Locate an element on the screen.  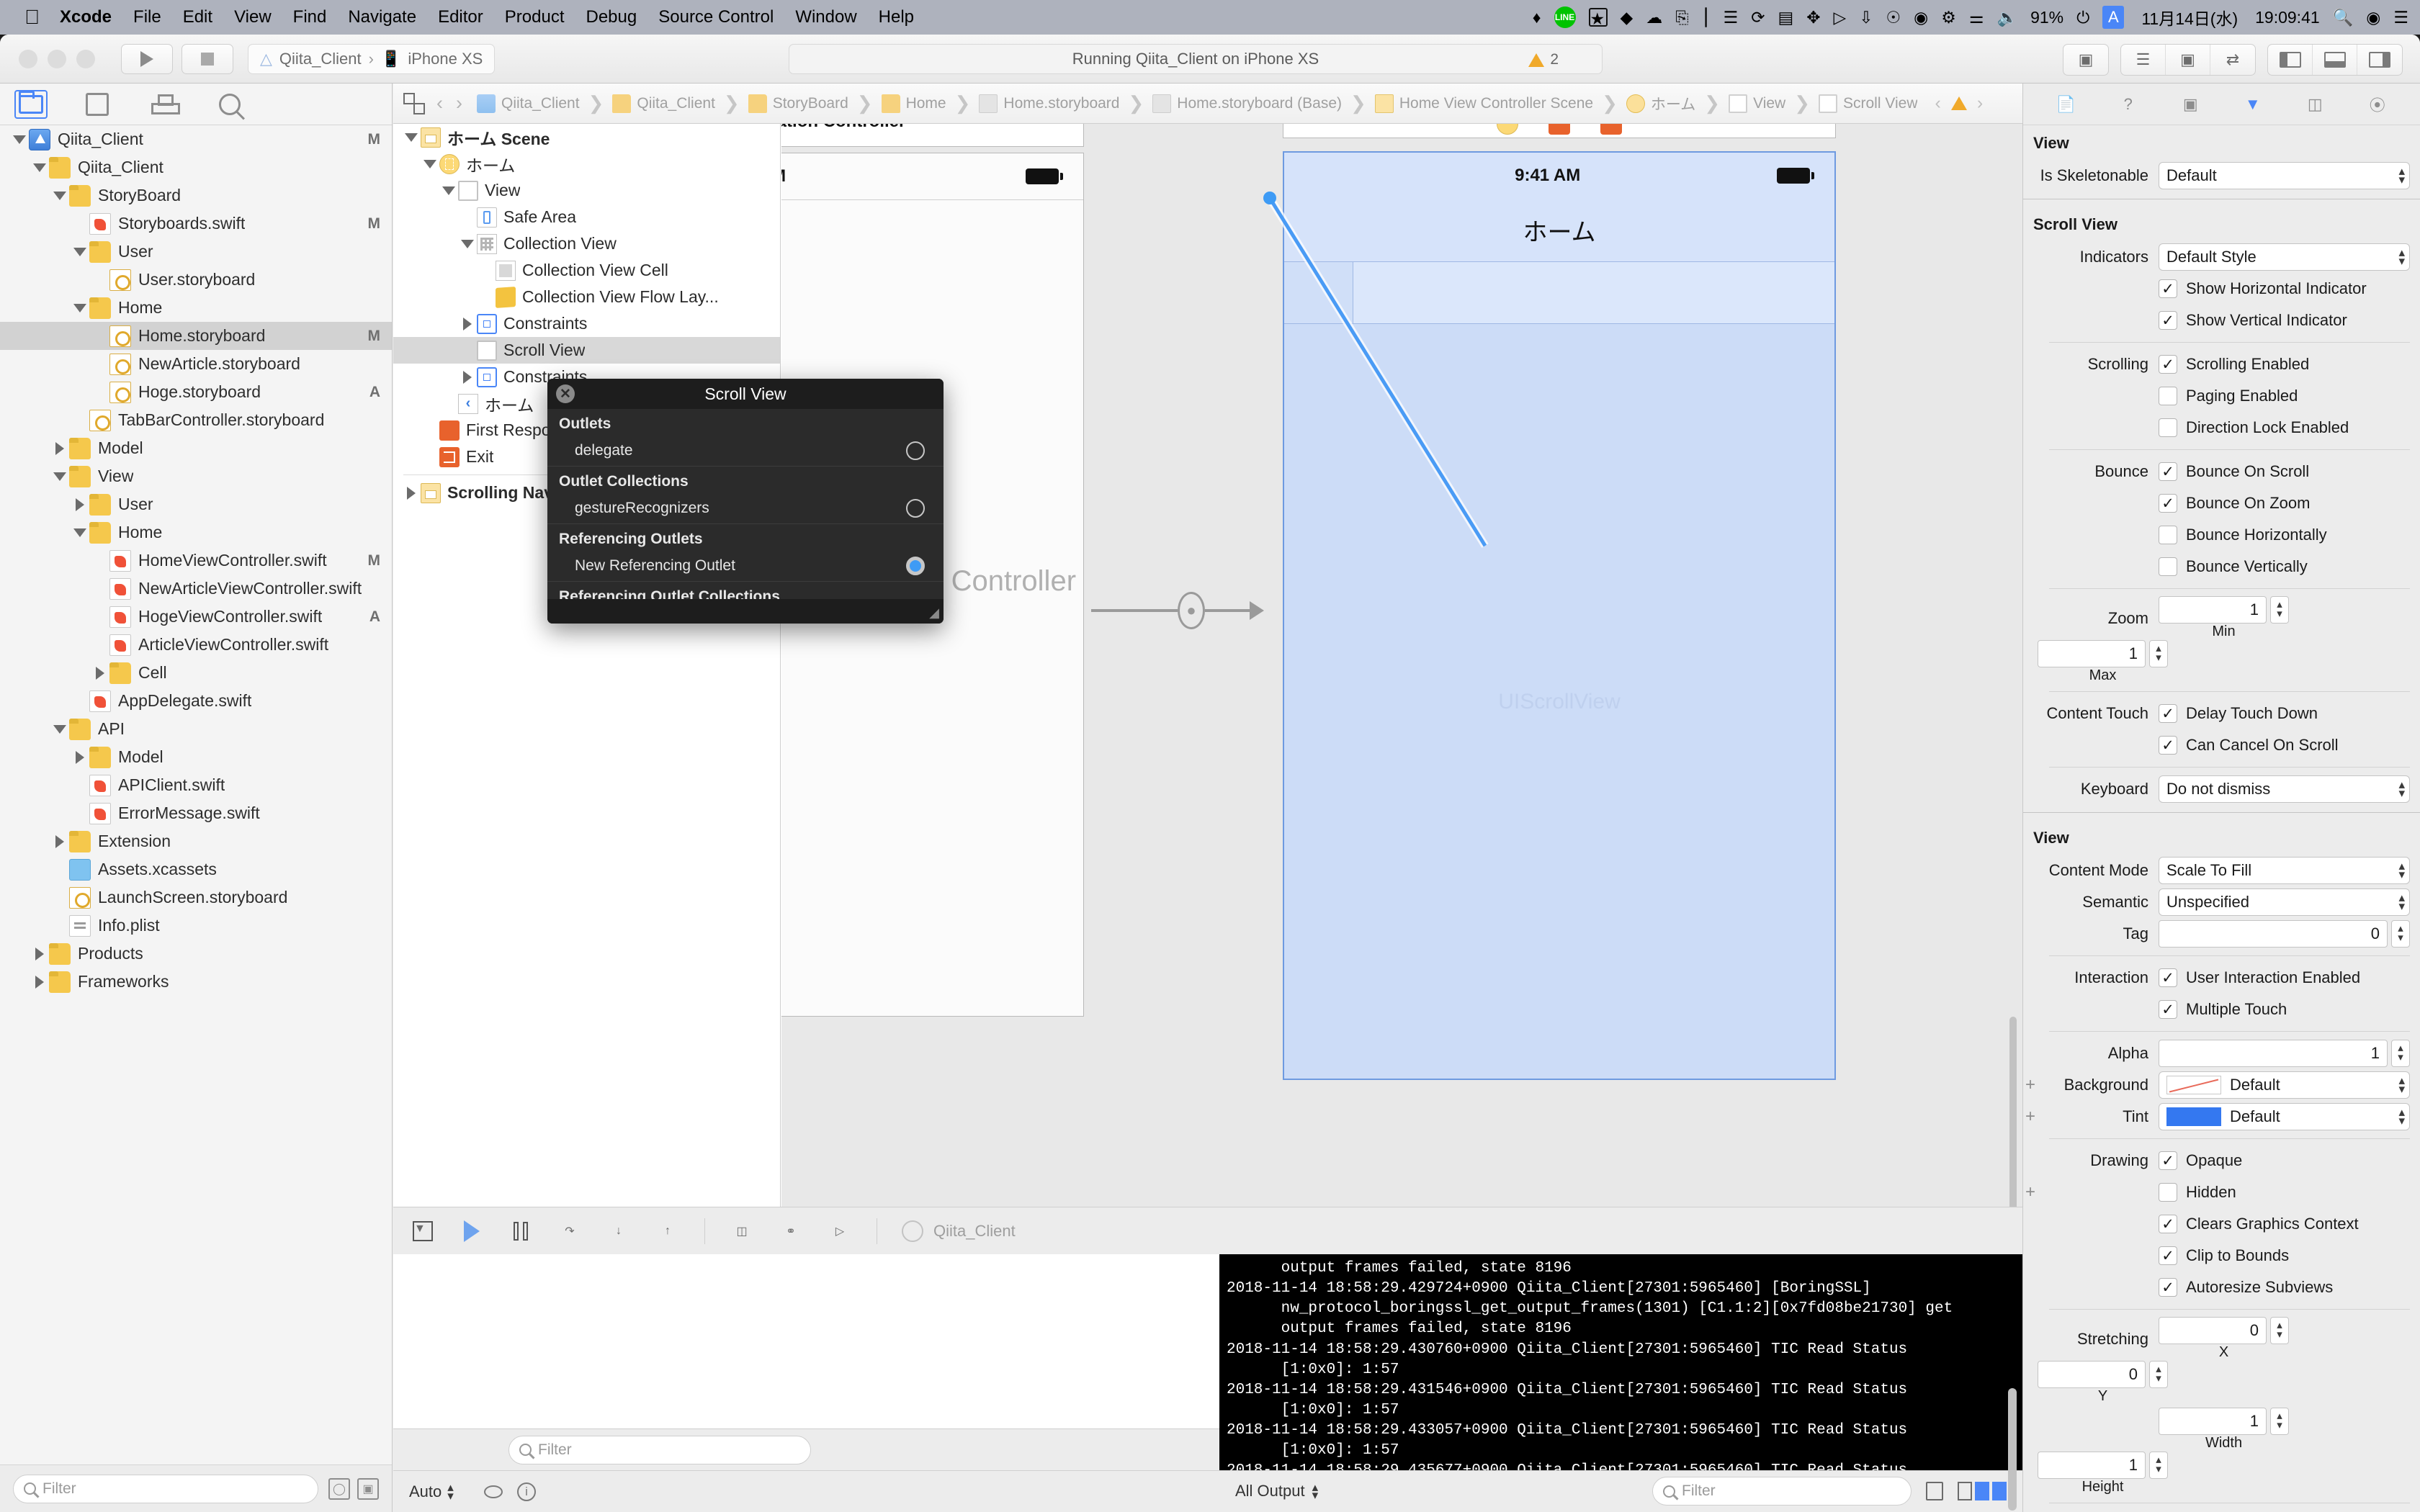
file-tree-row: Storyboards.swift M is located at coordinates (196, 224).